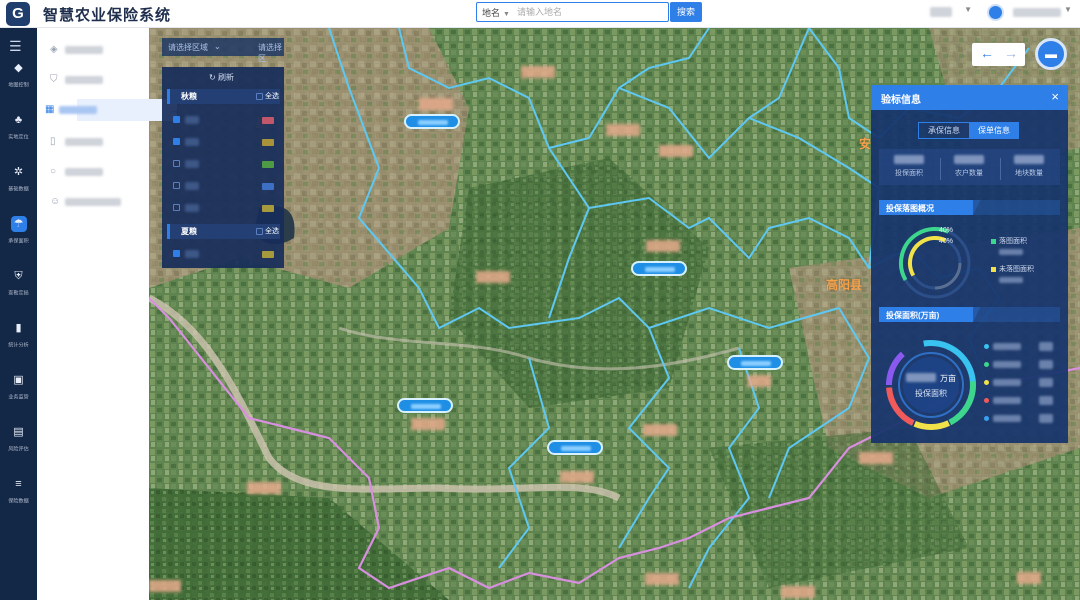  Describe the element at coordinates (18, 190) in the screenshot. I see `sidebar-item-label: 基础数据` at that location.